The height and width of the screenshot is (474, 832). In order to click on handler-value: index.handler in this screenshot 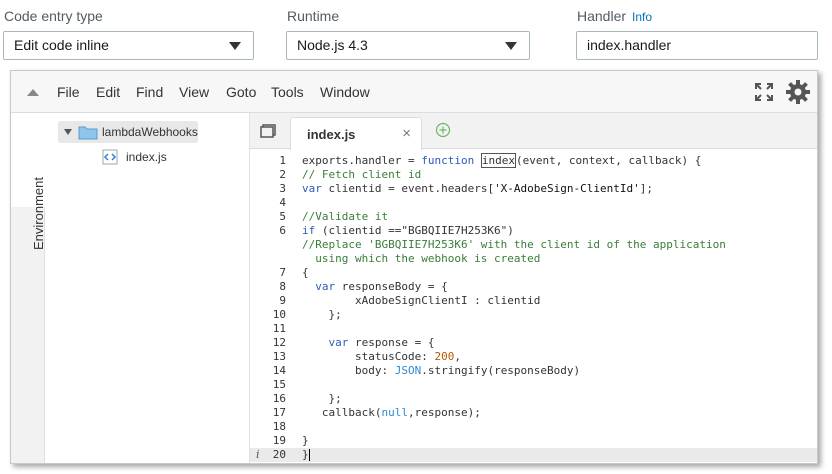, I will do `click(629, 45)`.